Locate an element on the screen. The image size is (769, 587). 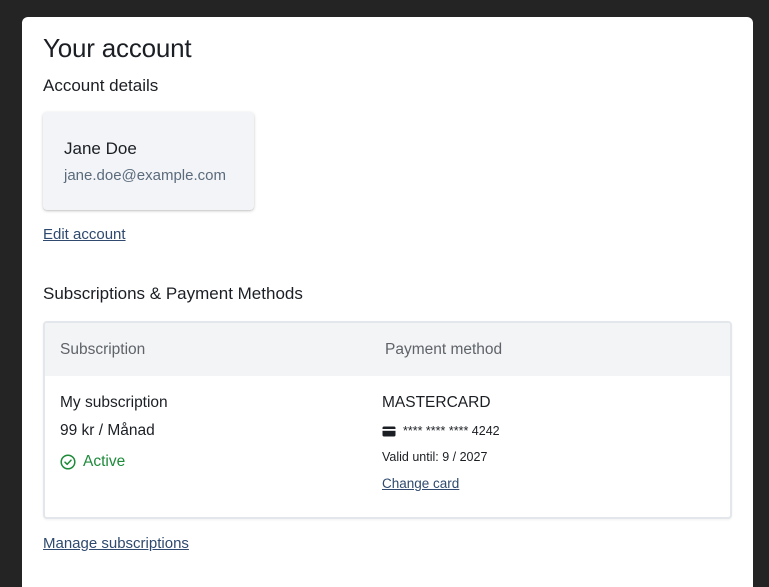
user-email: jane.doe@example.com is located at coordinates (145, 175).